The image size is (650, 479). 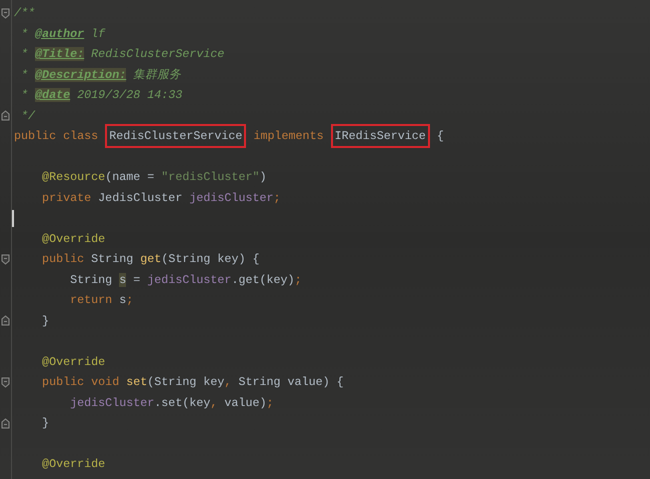 What do you see at coordinates (171, 403) in the screenshot?
I see `code-line: jedisCluster.set(key, value);` at bounding box center [171, 403].